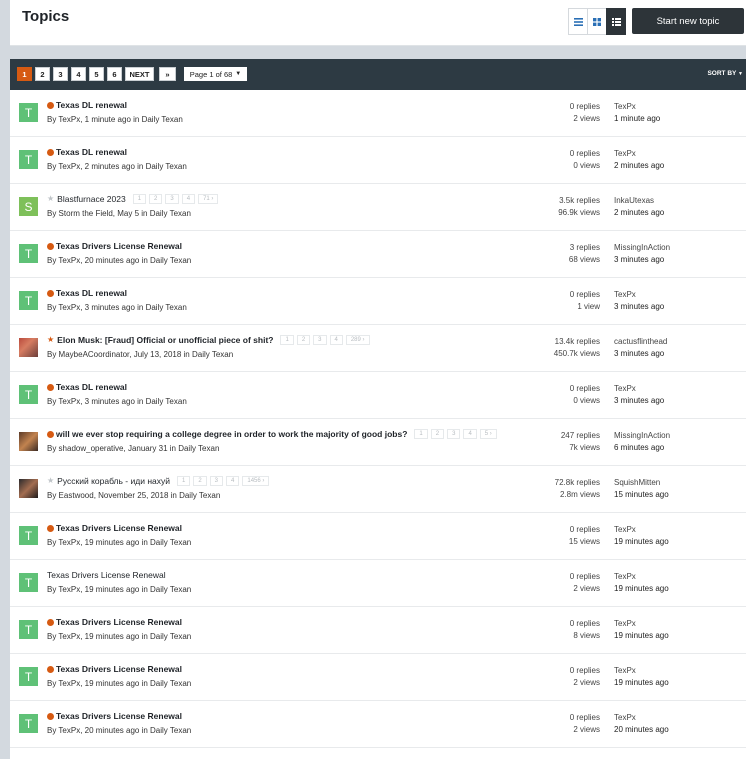 This screenshot has height=759, width=746. Describe the element at coordinates (688, 21) in the screenshot. I see `start-new-topic-button: Start new topic` at that location.